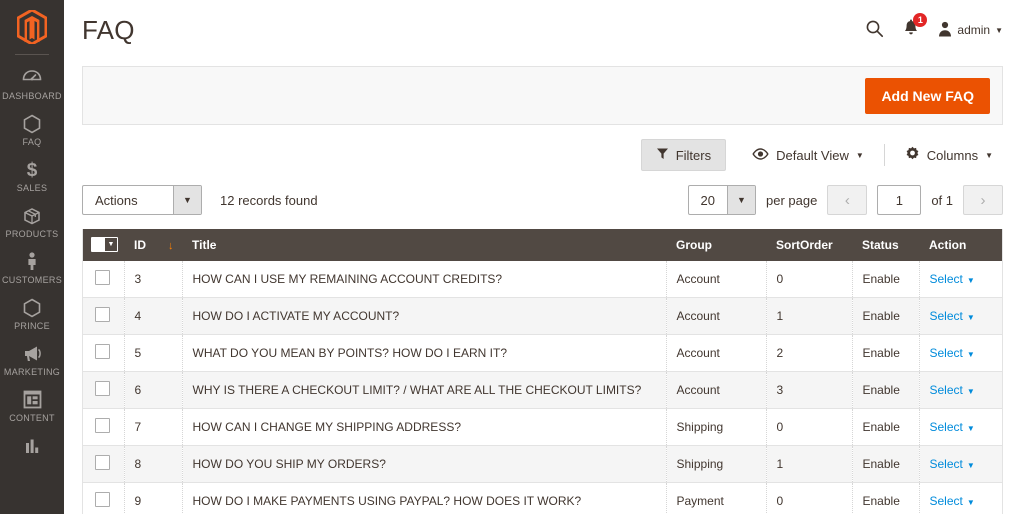 This screenshot has height=514, width=1021. Describe the element at coordinates (808, 155) in the screenshot. I see `default-view-dropdown: Default View ▼` at that location.